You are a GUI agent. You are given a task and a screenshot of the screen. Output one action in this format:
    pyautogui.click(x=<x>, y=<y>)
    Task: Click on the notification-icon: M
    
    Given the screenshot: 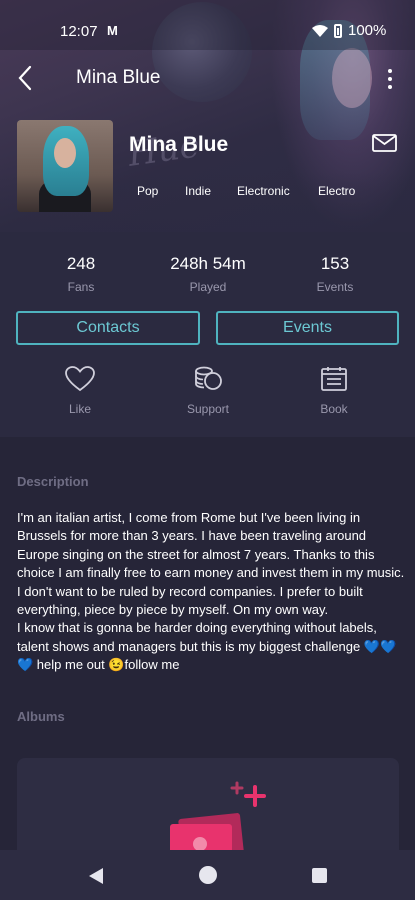 What is the action you would take?
    pyautogui.click(x=112, y=30)
    